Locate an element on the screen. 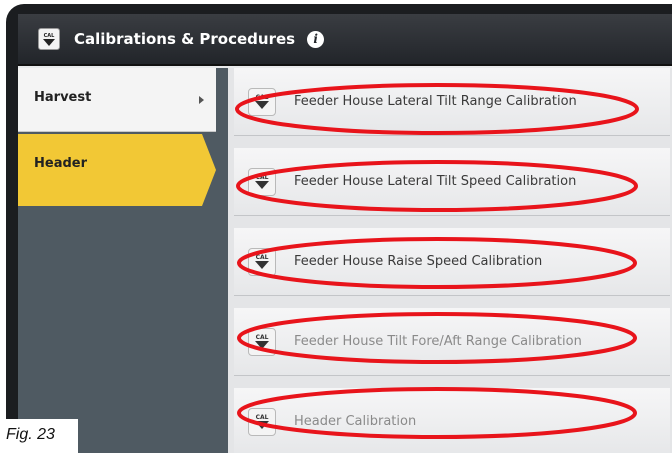 Image resolution: width=672 pixels, height=453 pixels. procedure-item-header-calibration: CAL Header Calibration is located at coordinates (452, 420).